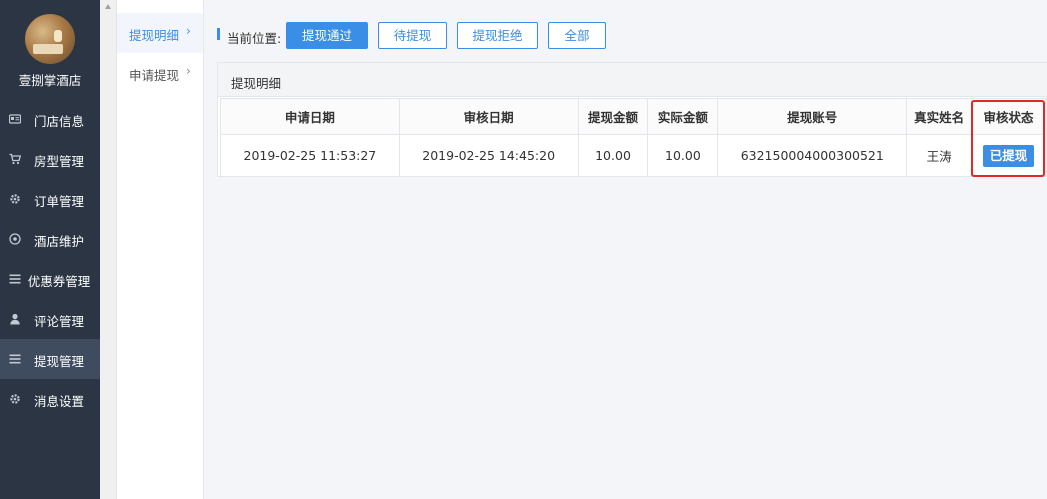 This screenshot has width=1047, height=499. Describe the element at coordinates (412, 35) in the screenshot. I see `filter-pending-button: 待提现` at that location.